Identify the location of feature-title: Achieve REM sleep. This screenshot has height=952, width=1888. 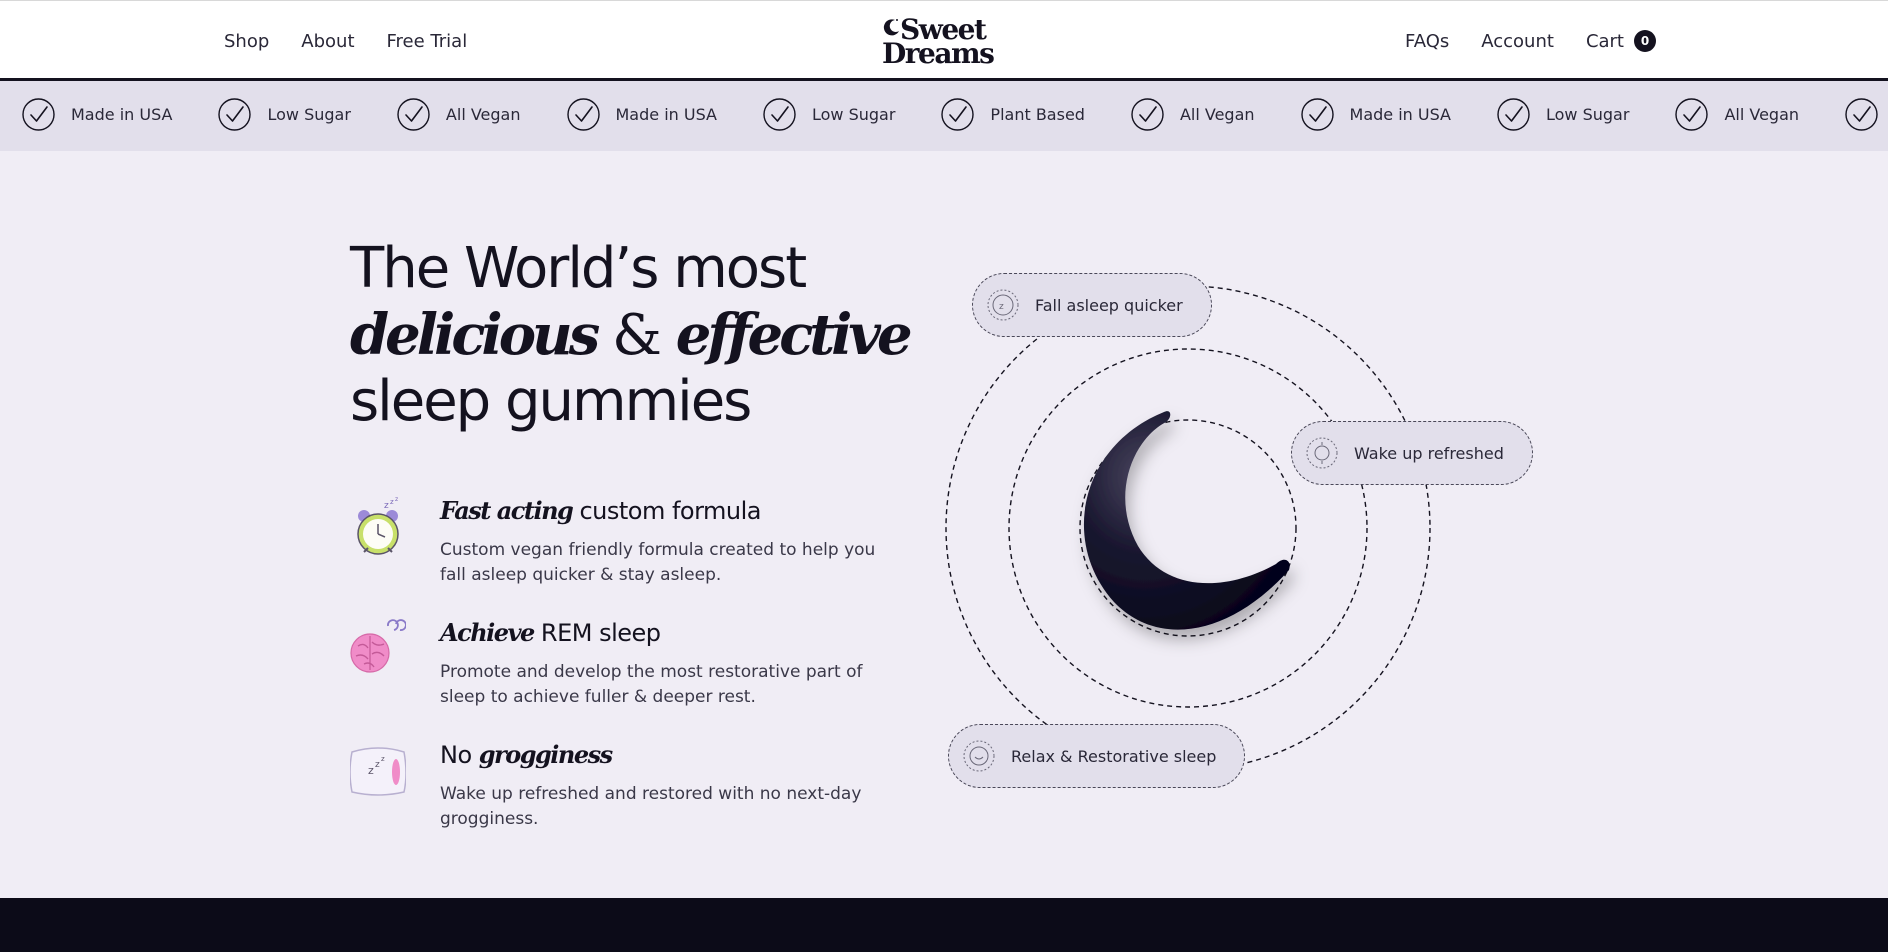
(550, 632).